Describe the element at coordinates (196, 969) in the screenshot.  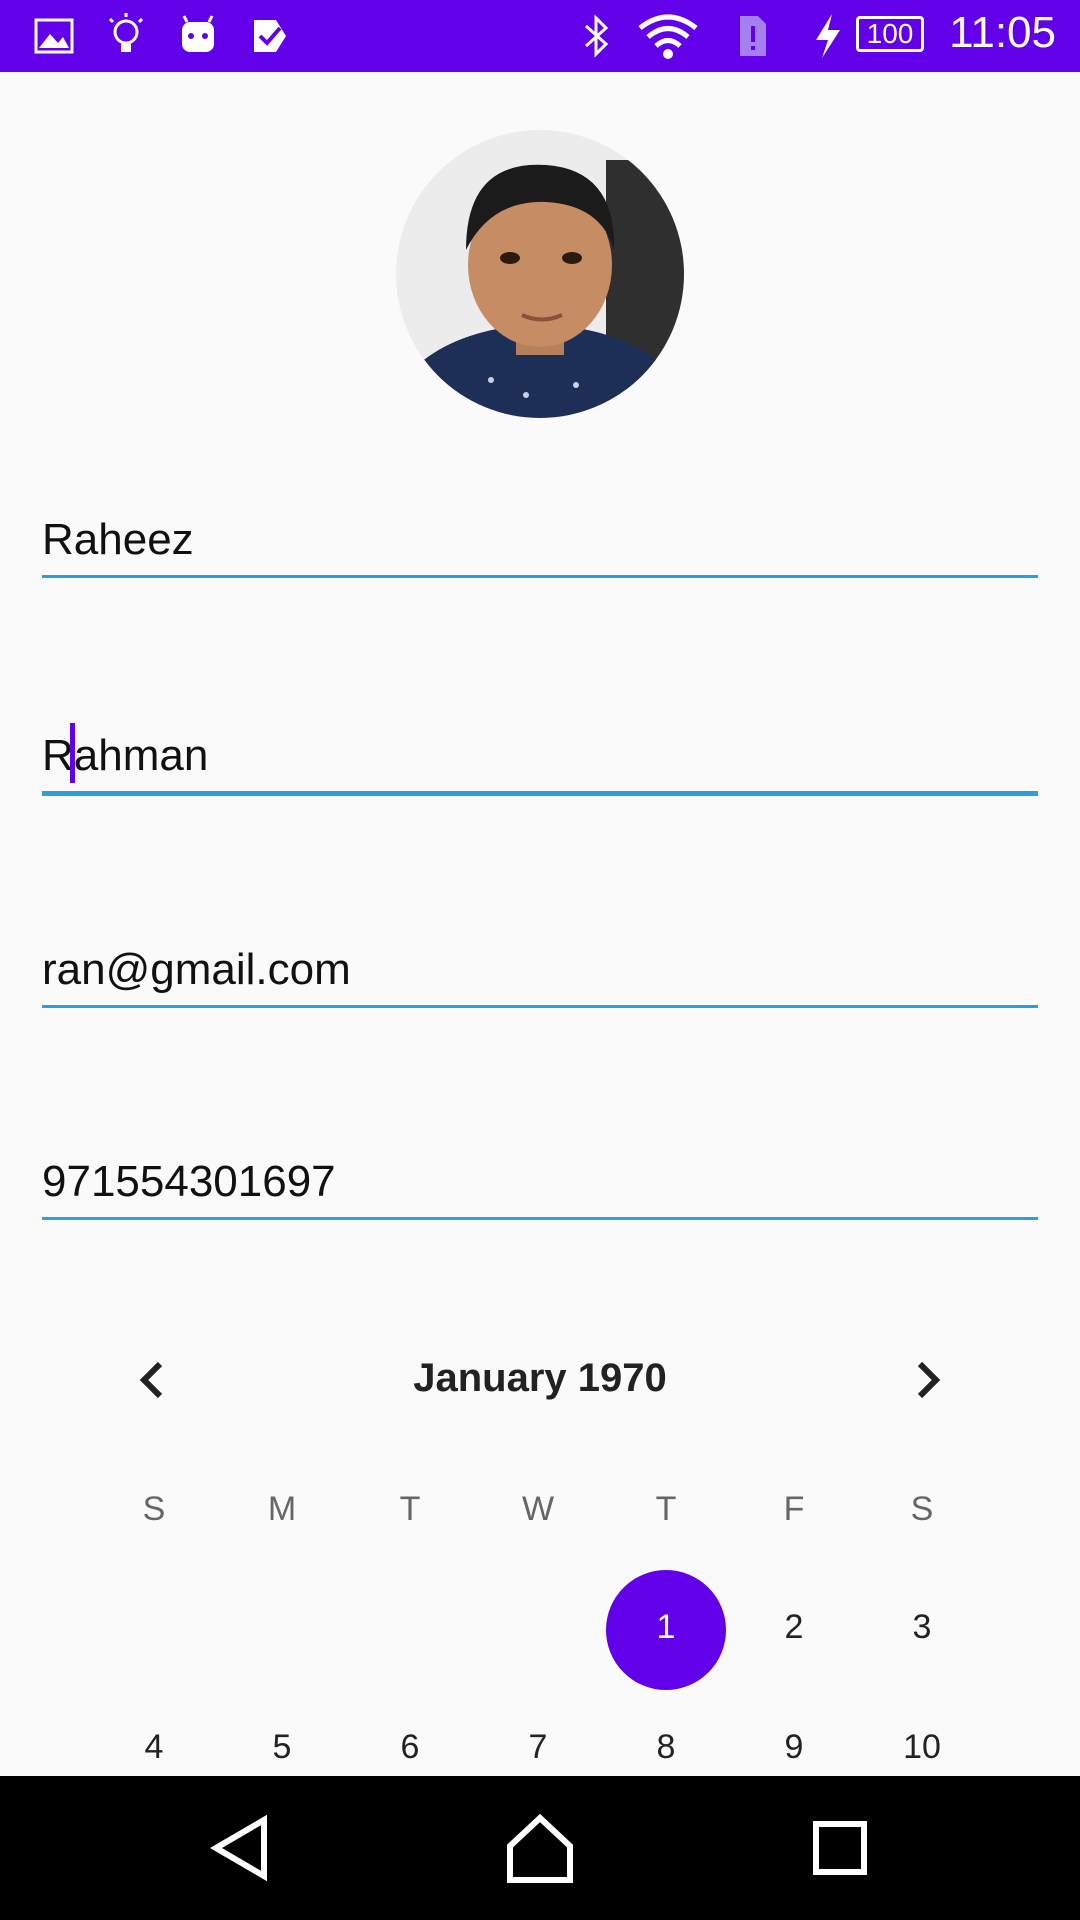
I see `email-value: ran@gmail.com` at that location.